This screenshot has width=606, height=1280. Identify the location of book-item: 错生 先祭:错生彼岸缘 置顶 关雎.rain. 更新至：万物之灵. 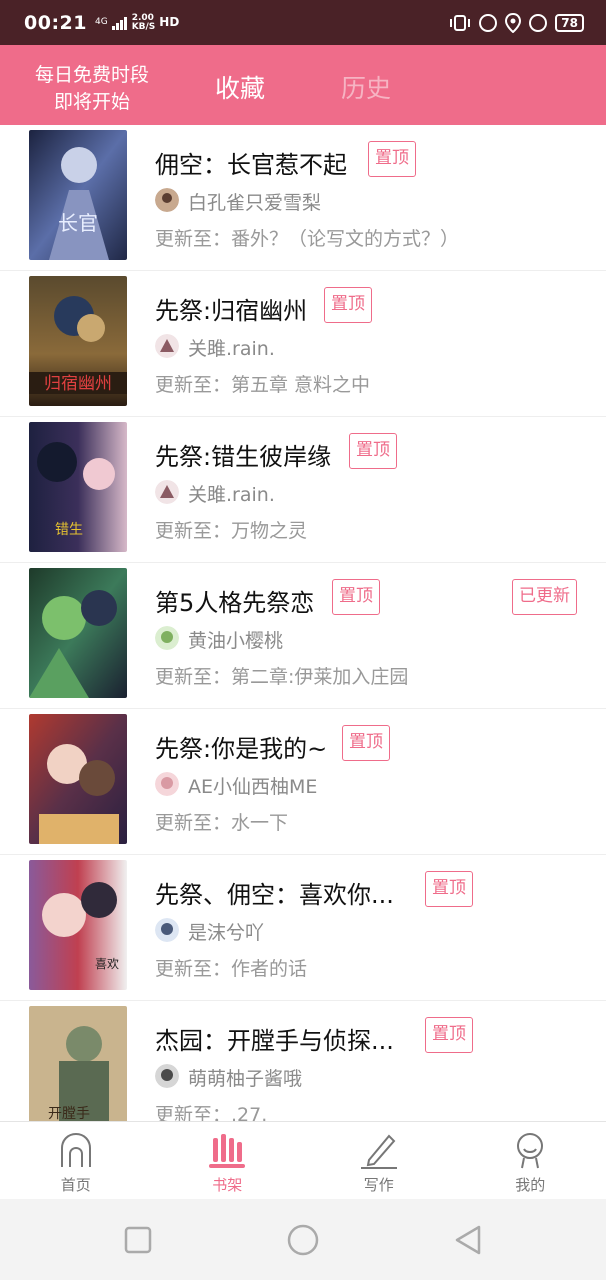
(303, 490).